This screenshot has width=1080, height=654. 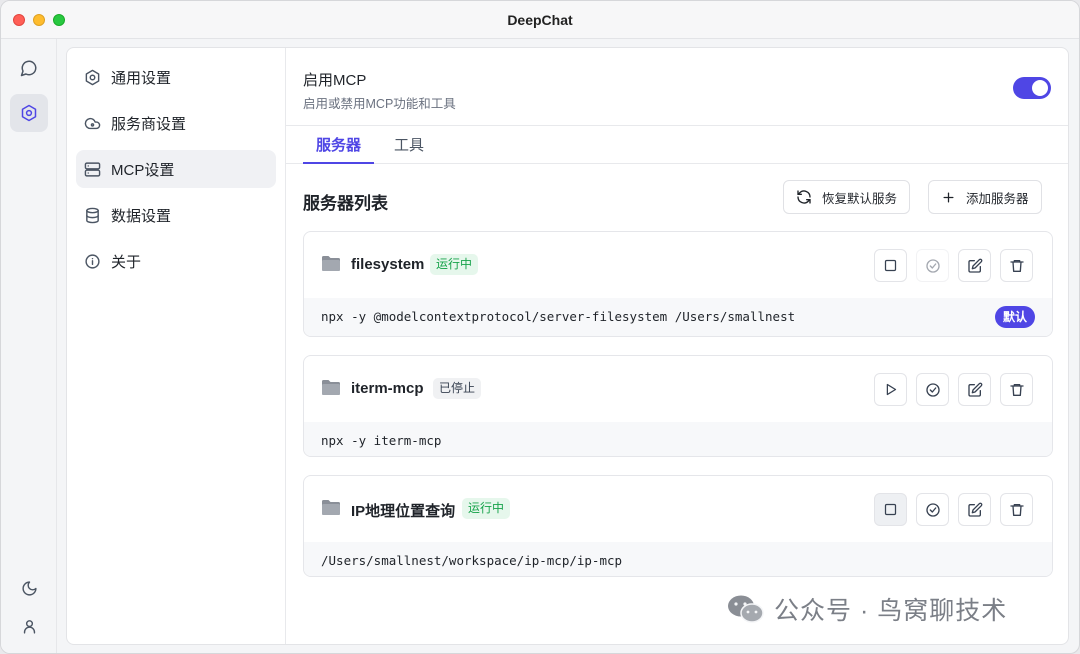 What do you see at coordinates (176, 215) in the screenshot?
I see `sidebar-item-data: 数据设置` at bounding box center [176, 215].